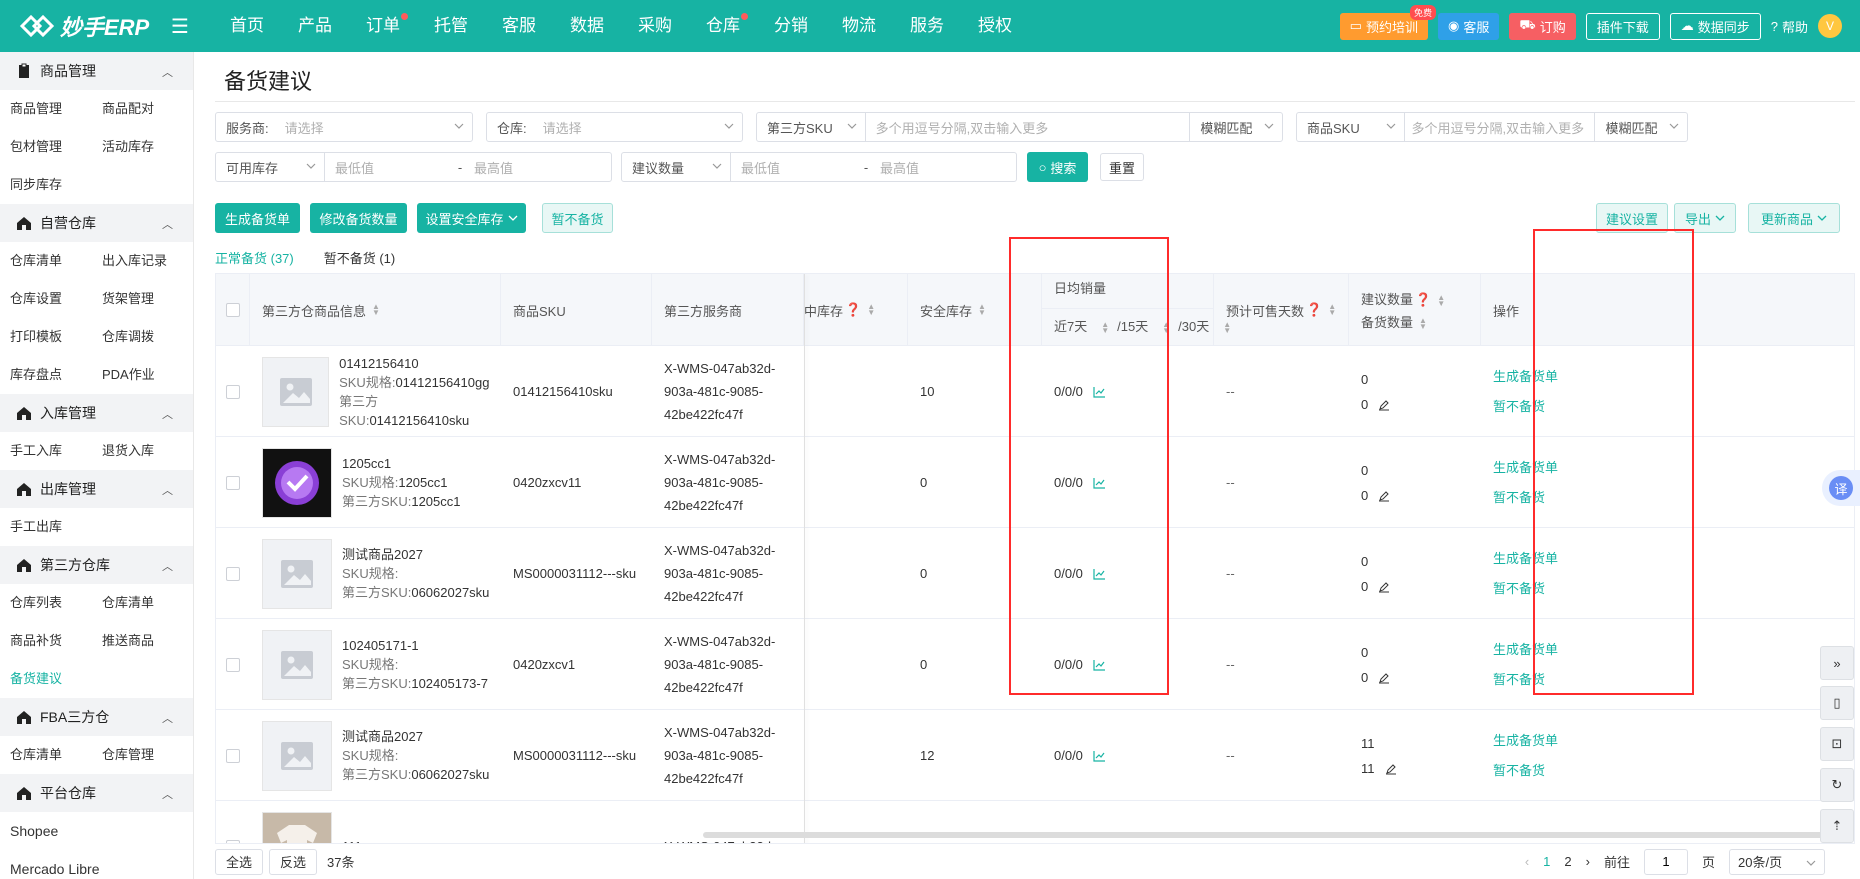 This screenshot has width=1860, height=879. I want to click on suggest-max-input: 最高值, so click(941, 167).